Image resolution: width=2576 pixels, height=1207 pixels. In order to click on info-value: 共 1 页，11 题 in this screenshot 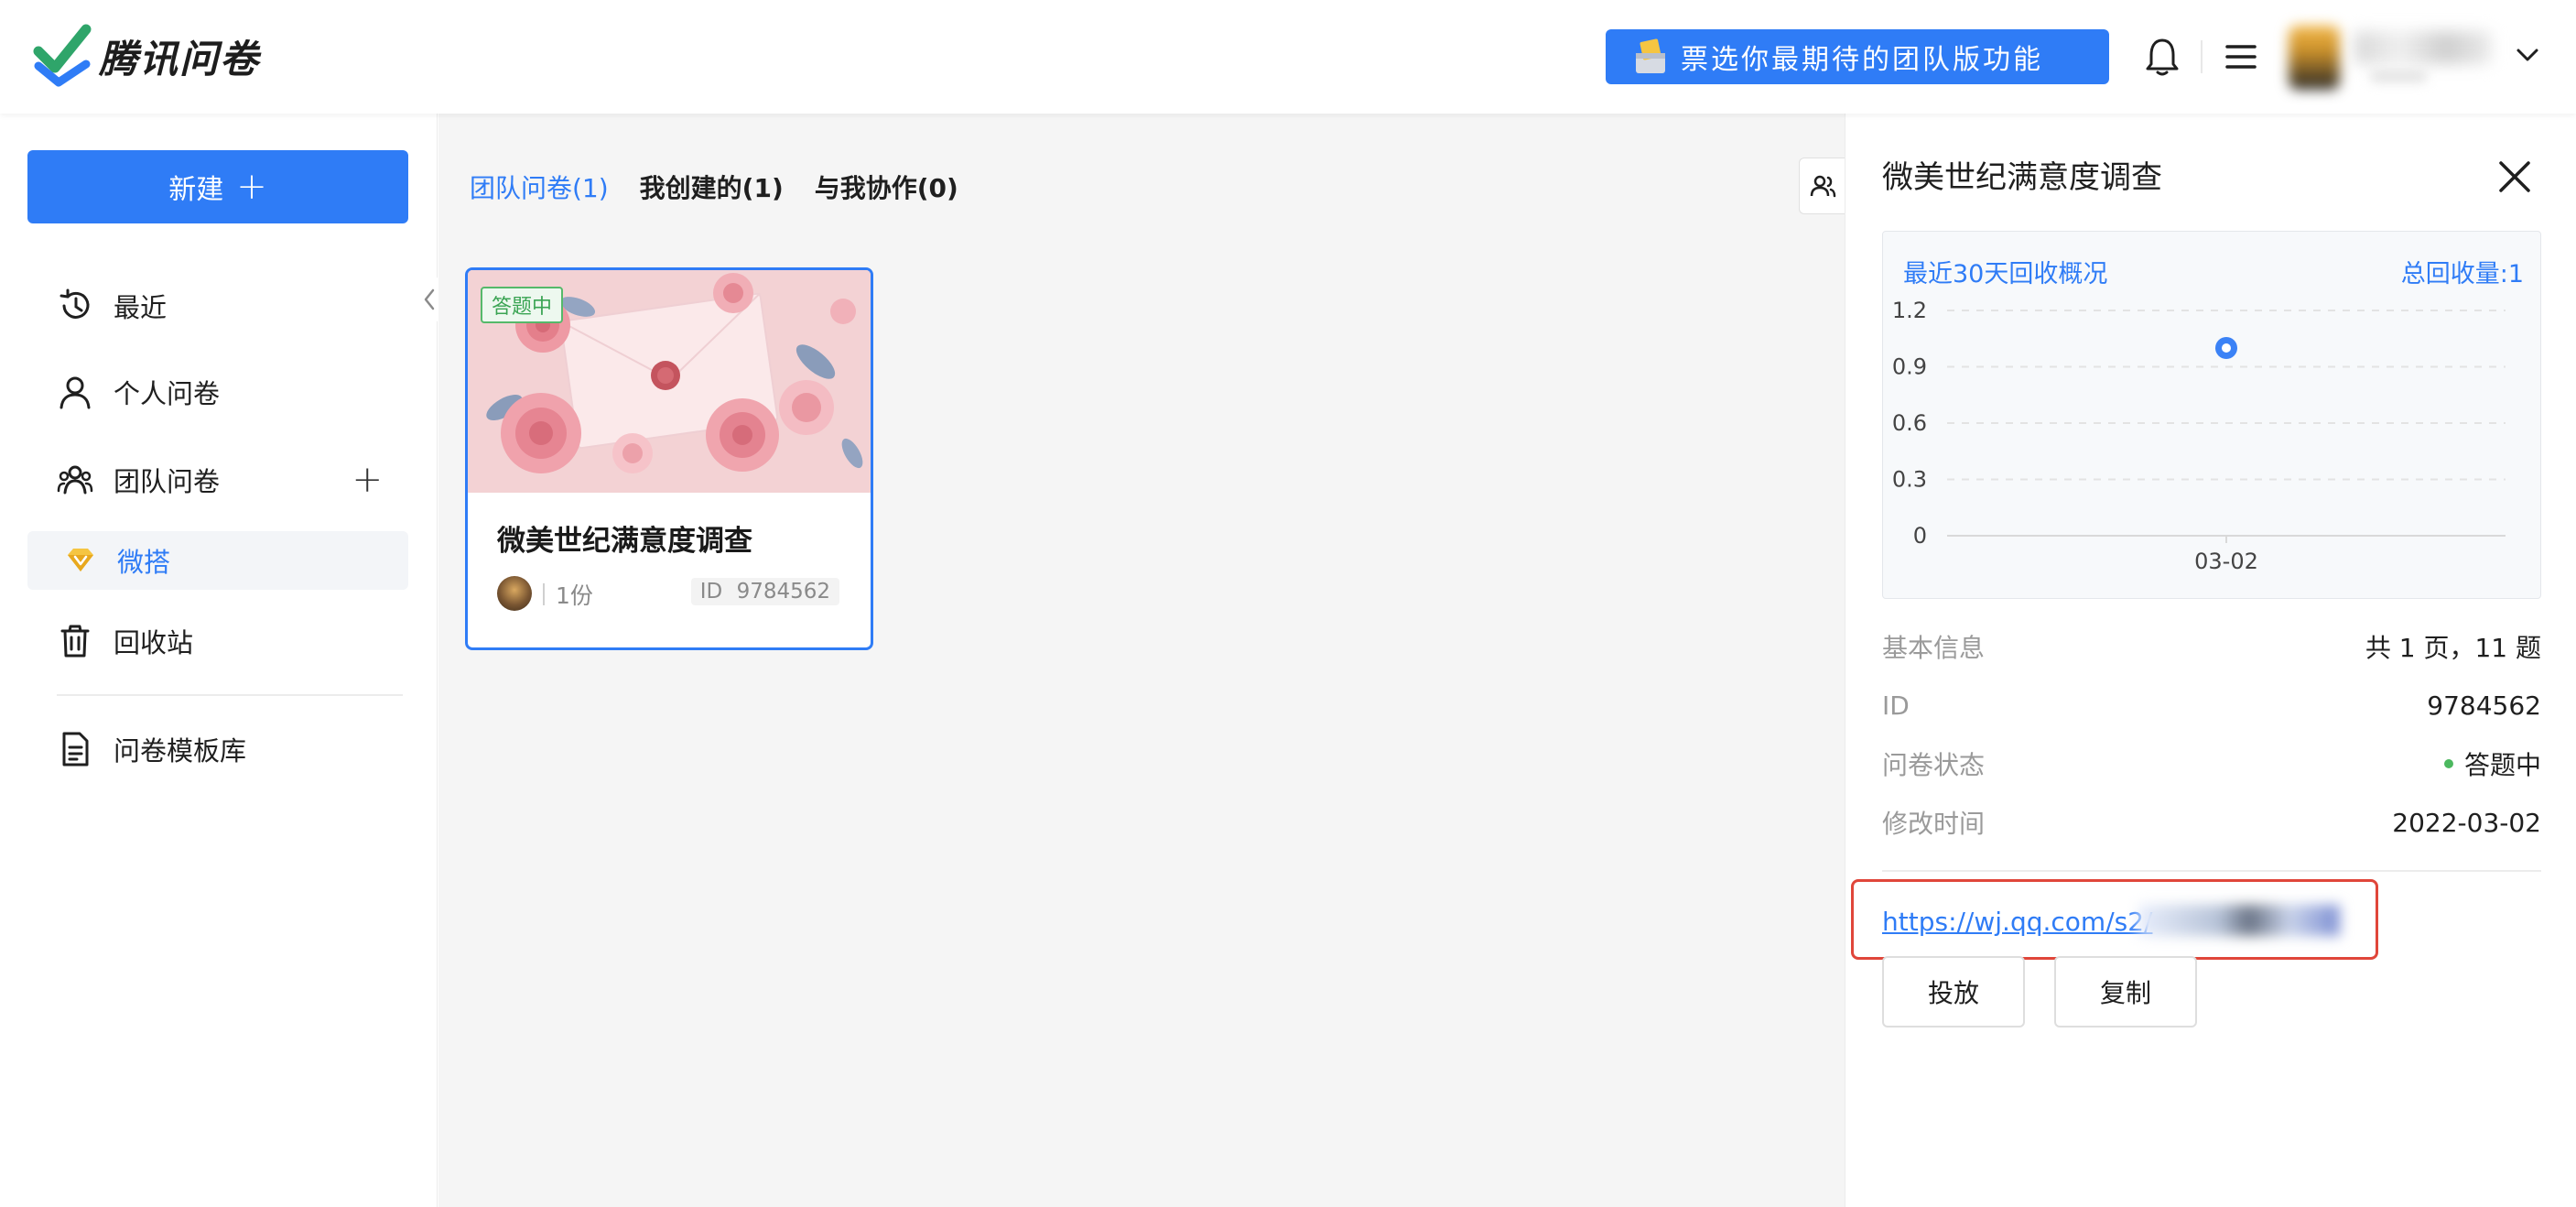, I will do `click(2453, 648)`.